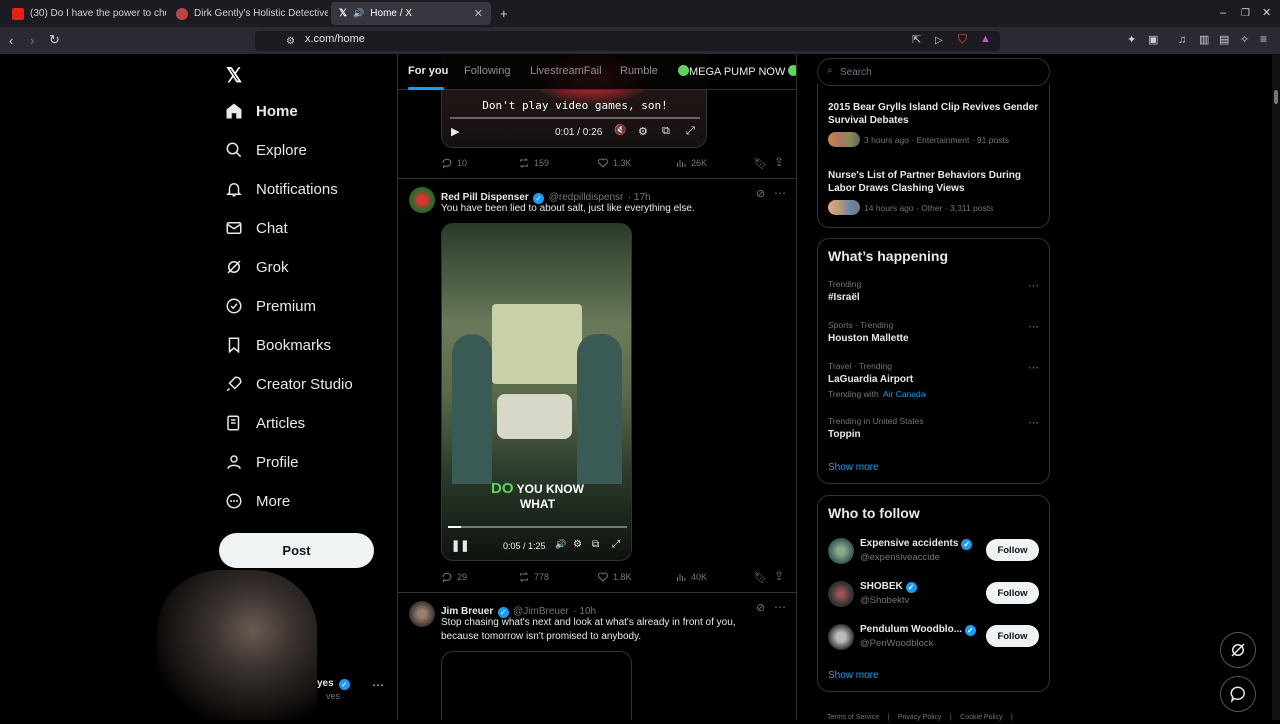 The height and width of the screenshot is (724, 1280). What do you see at coordinates (939, 40) in the screenshot?
I see `send-icon: ▷` at bounding box center [939, 40].